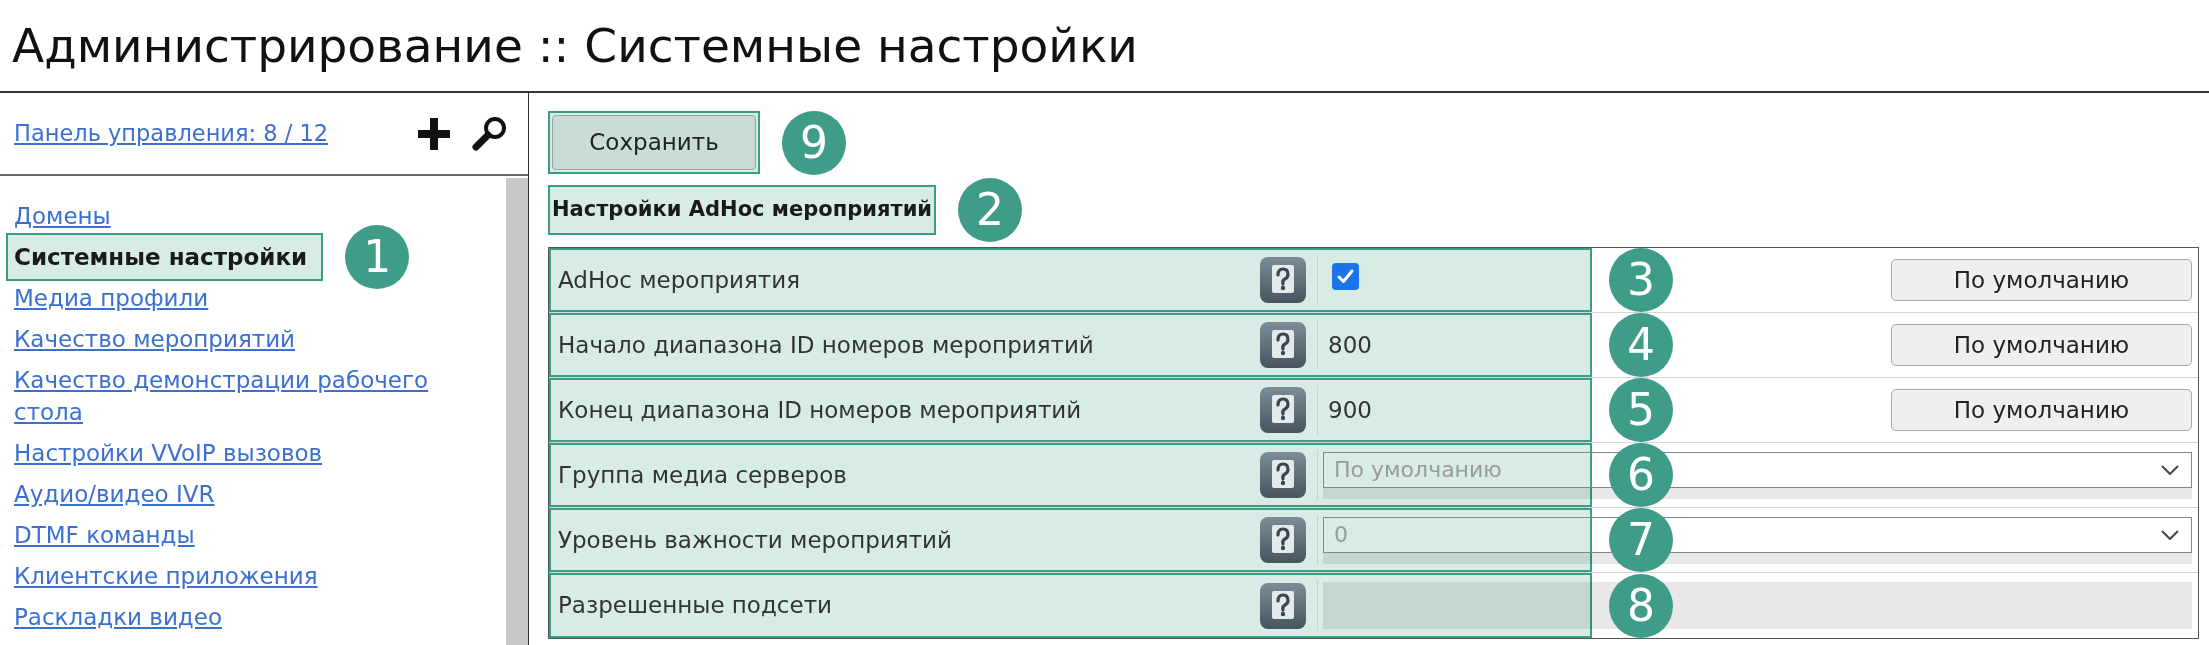 Image resolution: width=2209 pixels, height=645 pixels. What do you see at coordinates (114, 494) in the screenshot?
I see `sidebar-item: Аудио/видео IVR` at bounding box center [114, 494].